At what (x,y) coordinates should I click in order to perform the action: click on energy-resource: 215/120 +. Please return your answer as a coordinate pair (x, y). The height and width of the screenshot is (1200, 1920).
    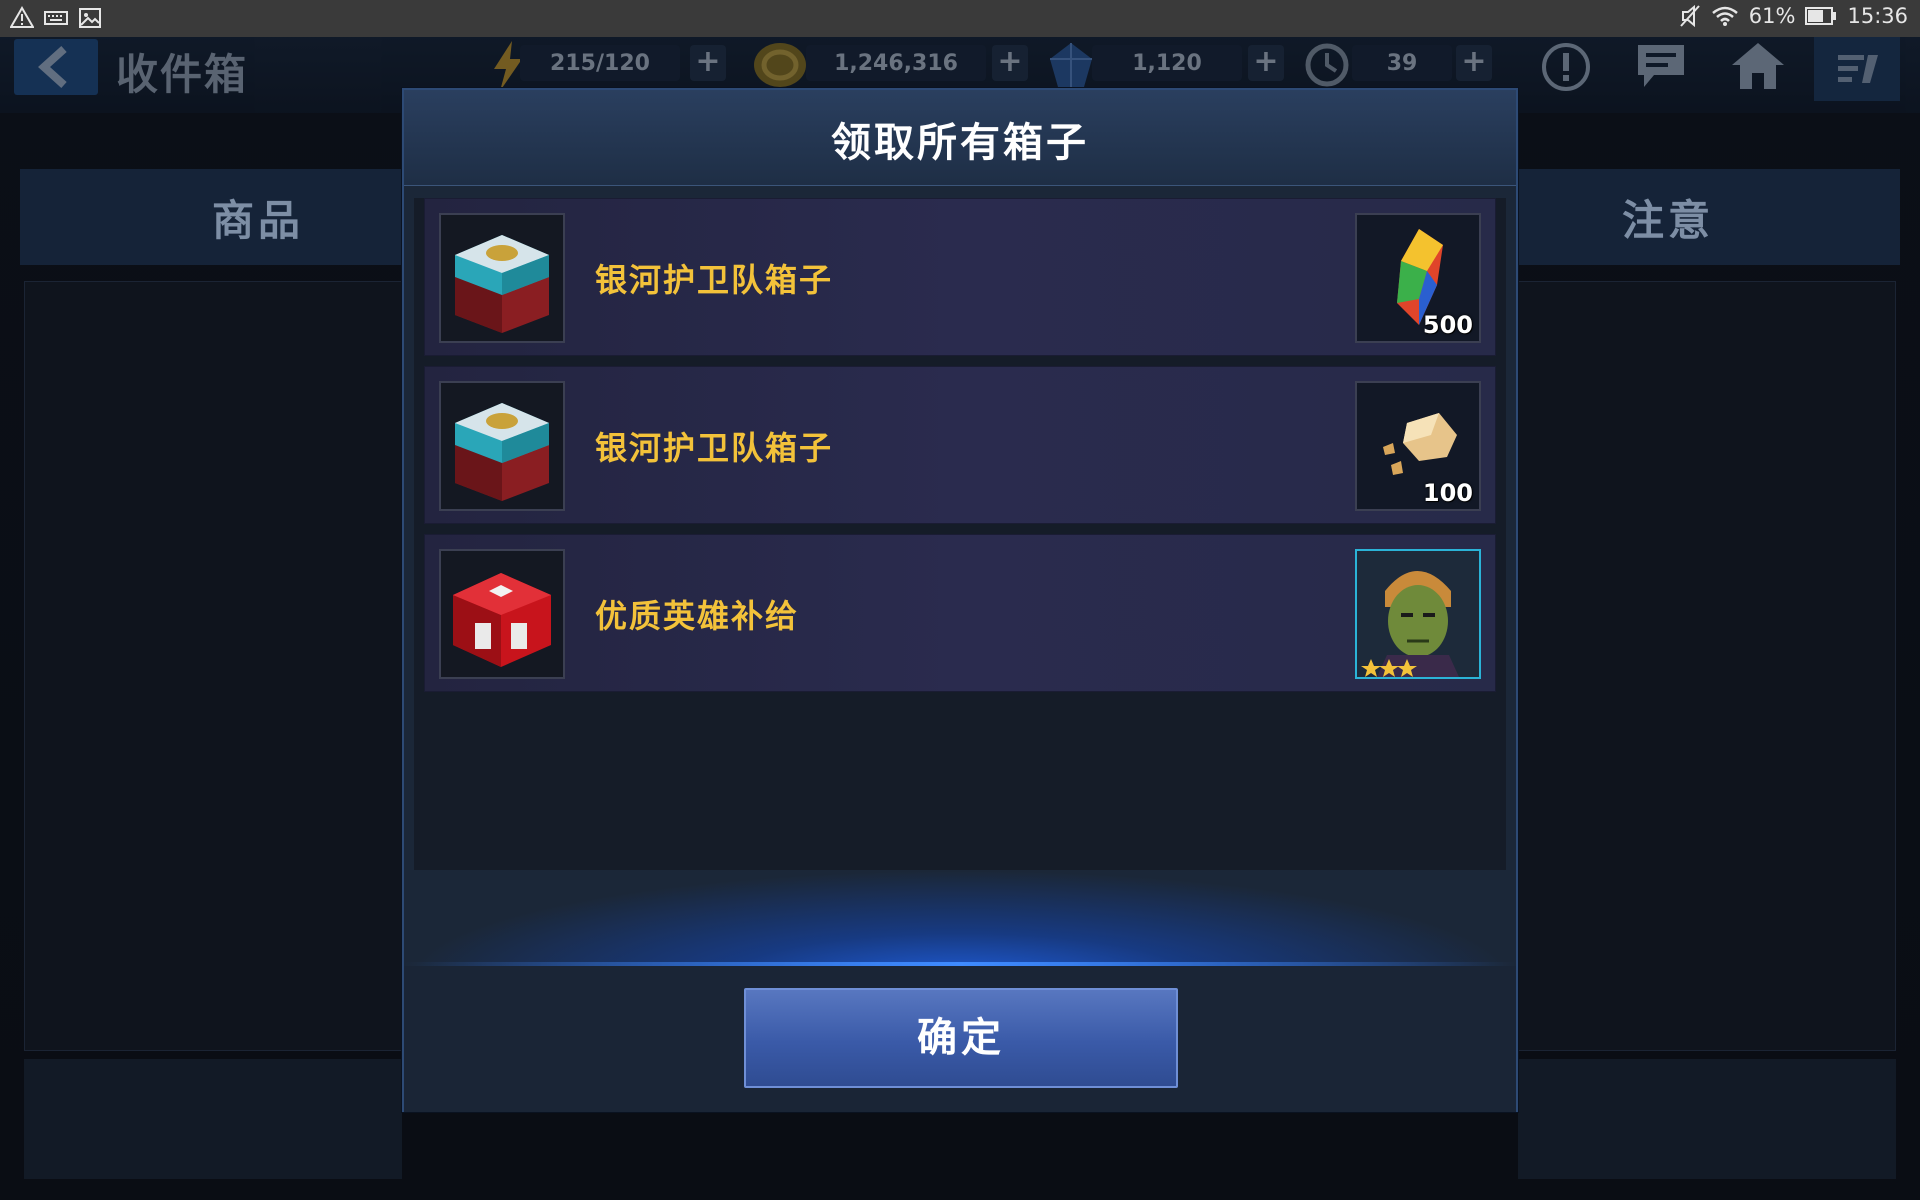
    Looking at the image, I should click on (610, 66).